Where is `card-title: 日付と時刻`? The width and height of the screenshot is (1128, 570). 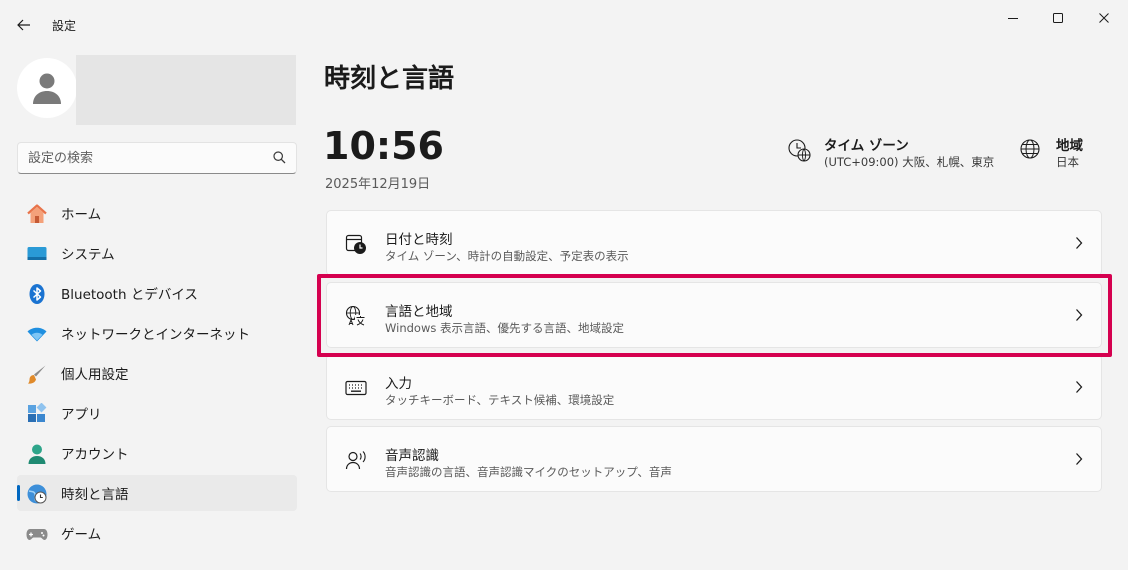
card-title: 日付と時刻 is located at coordinates (419, 240).